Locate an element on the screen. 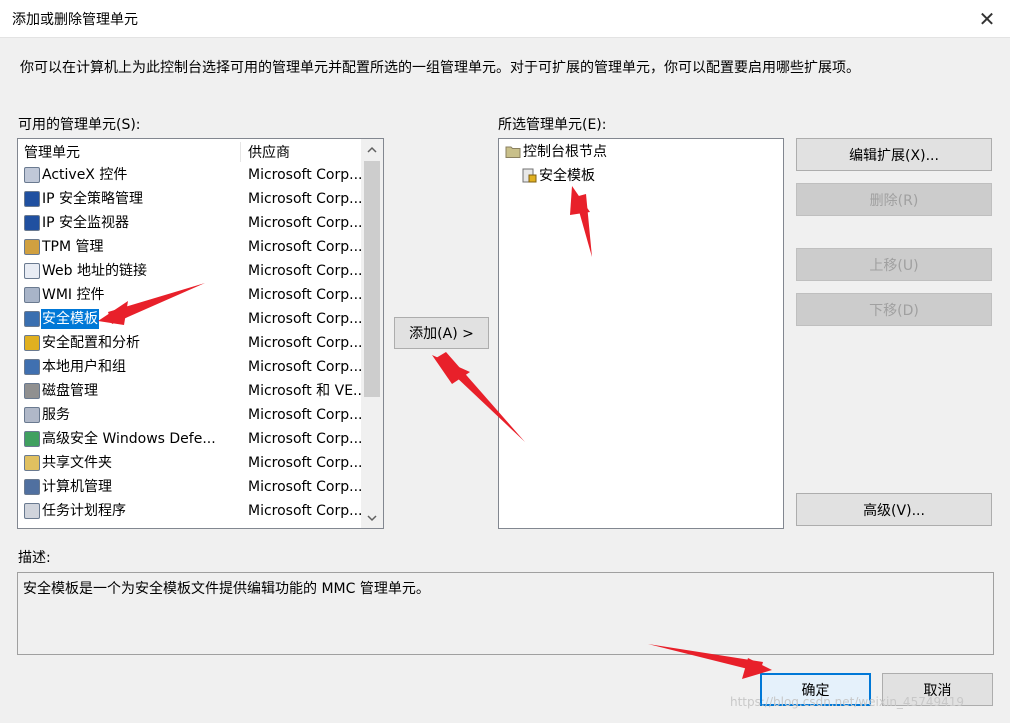  users-groups-icon is located at coordinates (32, 367).